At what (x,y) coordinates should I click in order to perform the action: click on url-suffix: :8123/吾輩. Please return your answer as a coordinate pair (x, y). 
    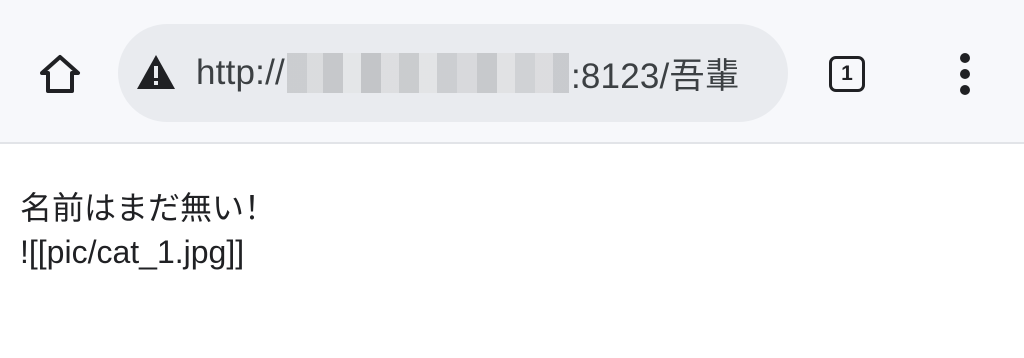
    Looking at the image, I should click on (655, 76).